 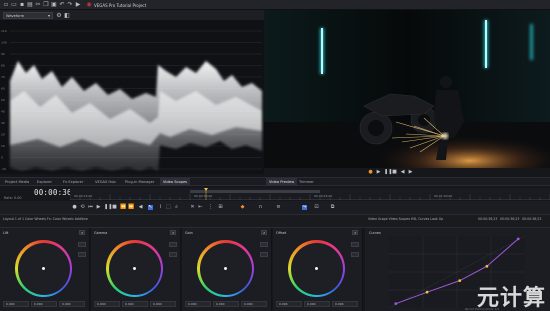 What do you see at coordinates (210, 207) in the screenshot?
I see `split-icon: ⋮` at bounding box center [210, 207].